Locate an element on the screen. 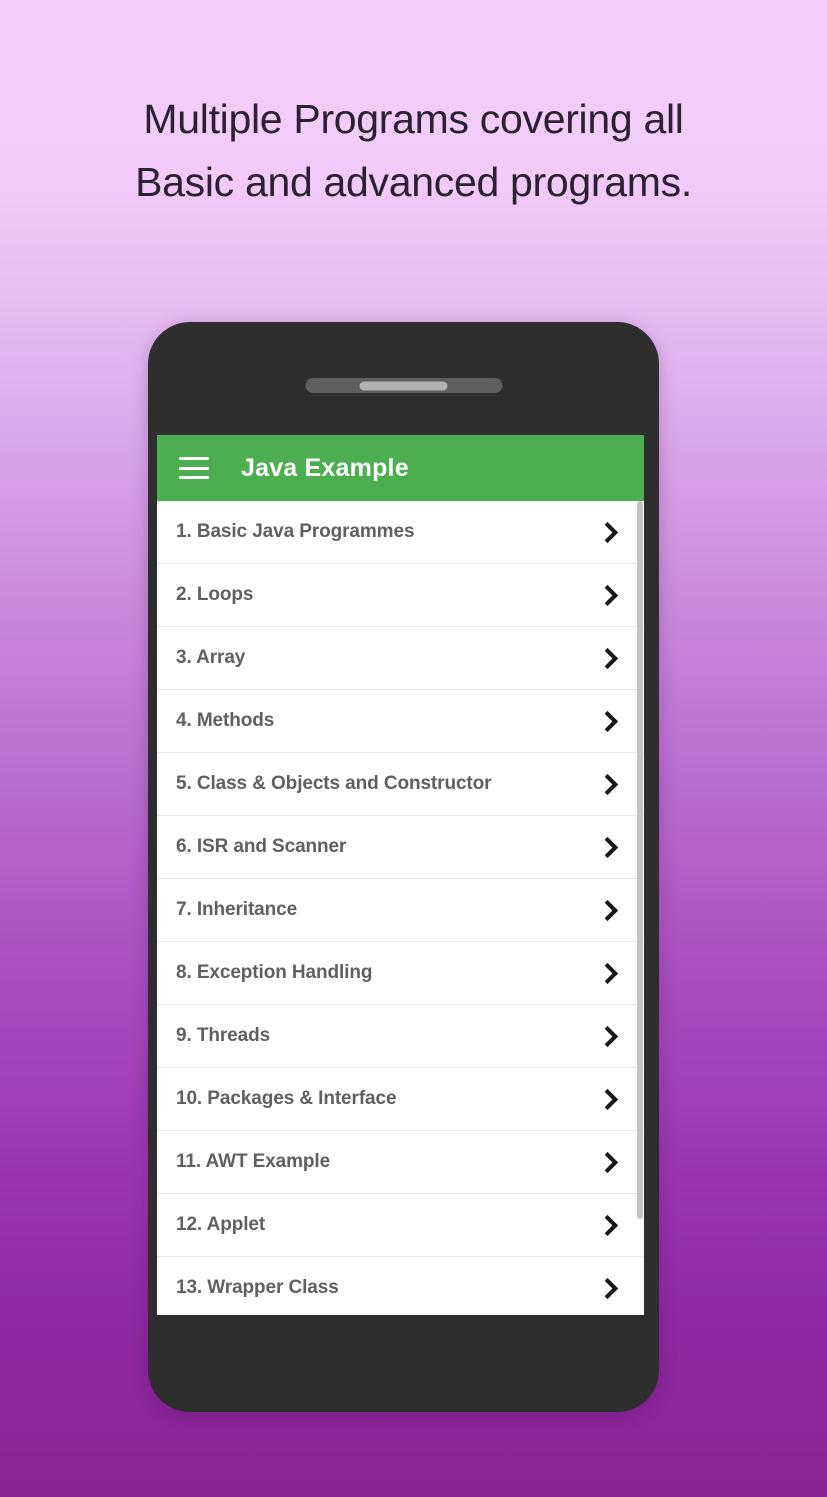 The image size is (827, 1497). list-item: 2. Loops is located at coordinates (400, 595).